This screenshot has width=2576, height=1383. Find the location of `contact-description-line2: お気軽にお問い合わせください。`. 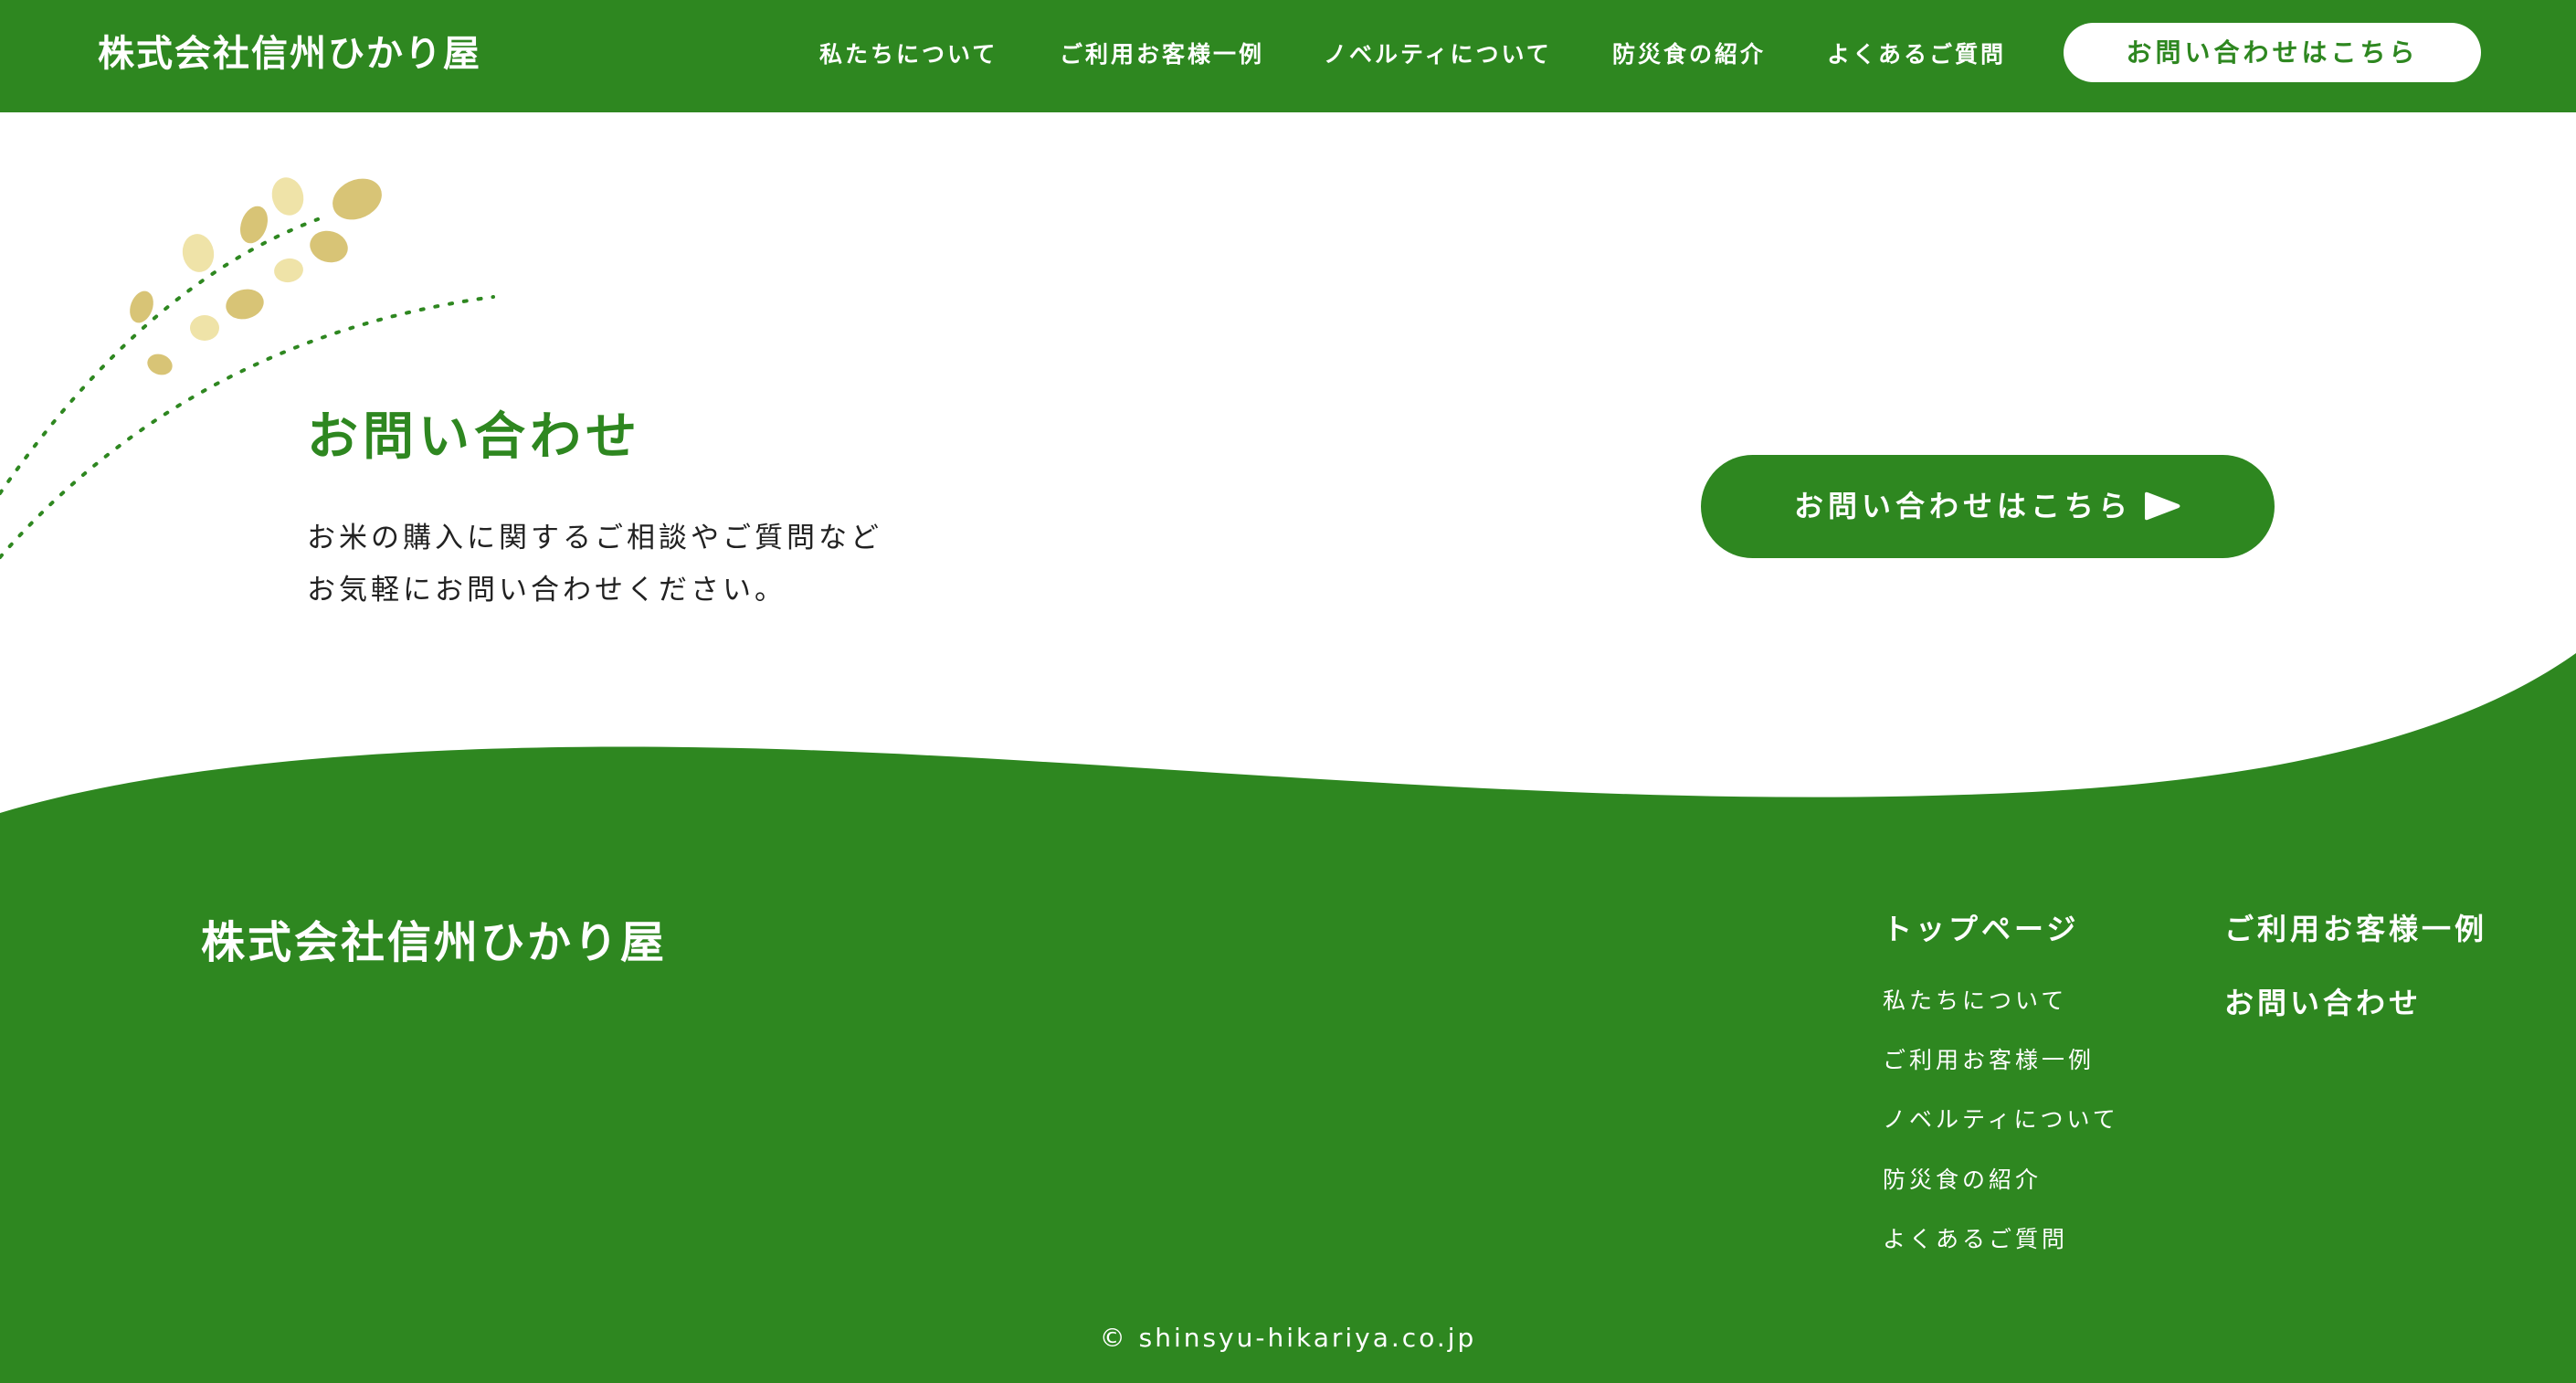

contact-description-line2: お気軽にお問い合わせください。 is located at coordinates (547, 590).